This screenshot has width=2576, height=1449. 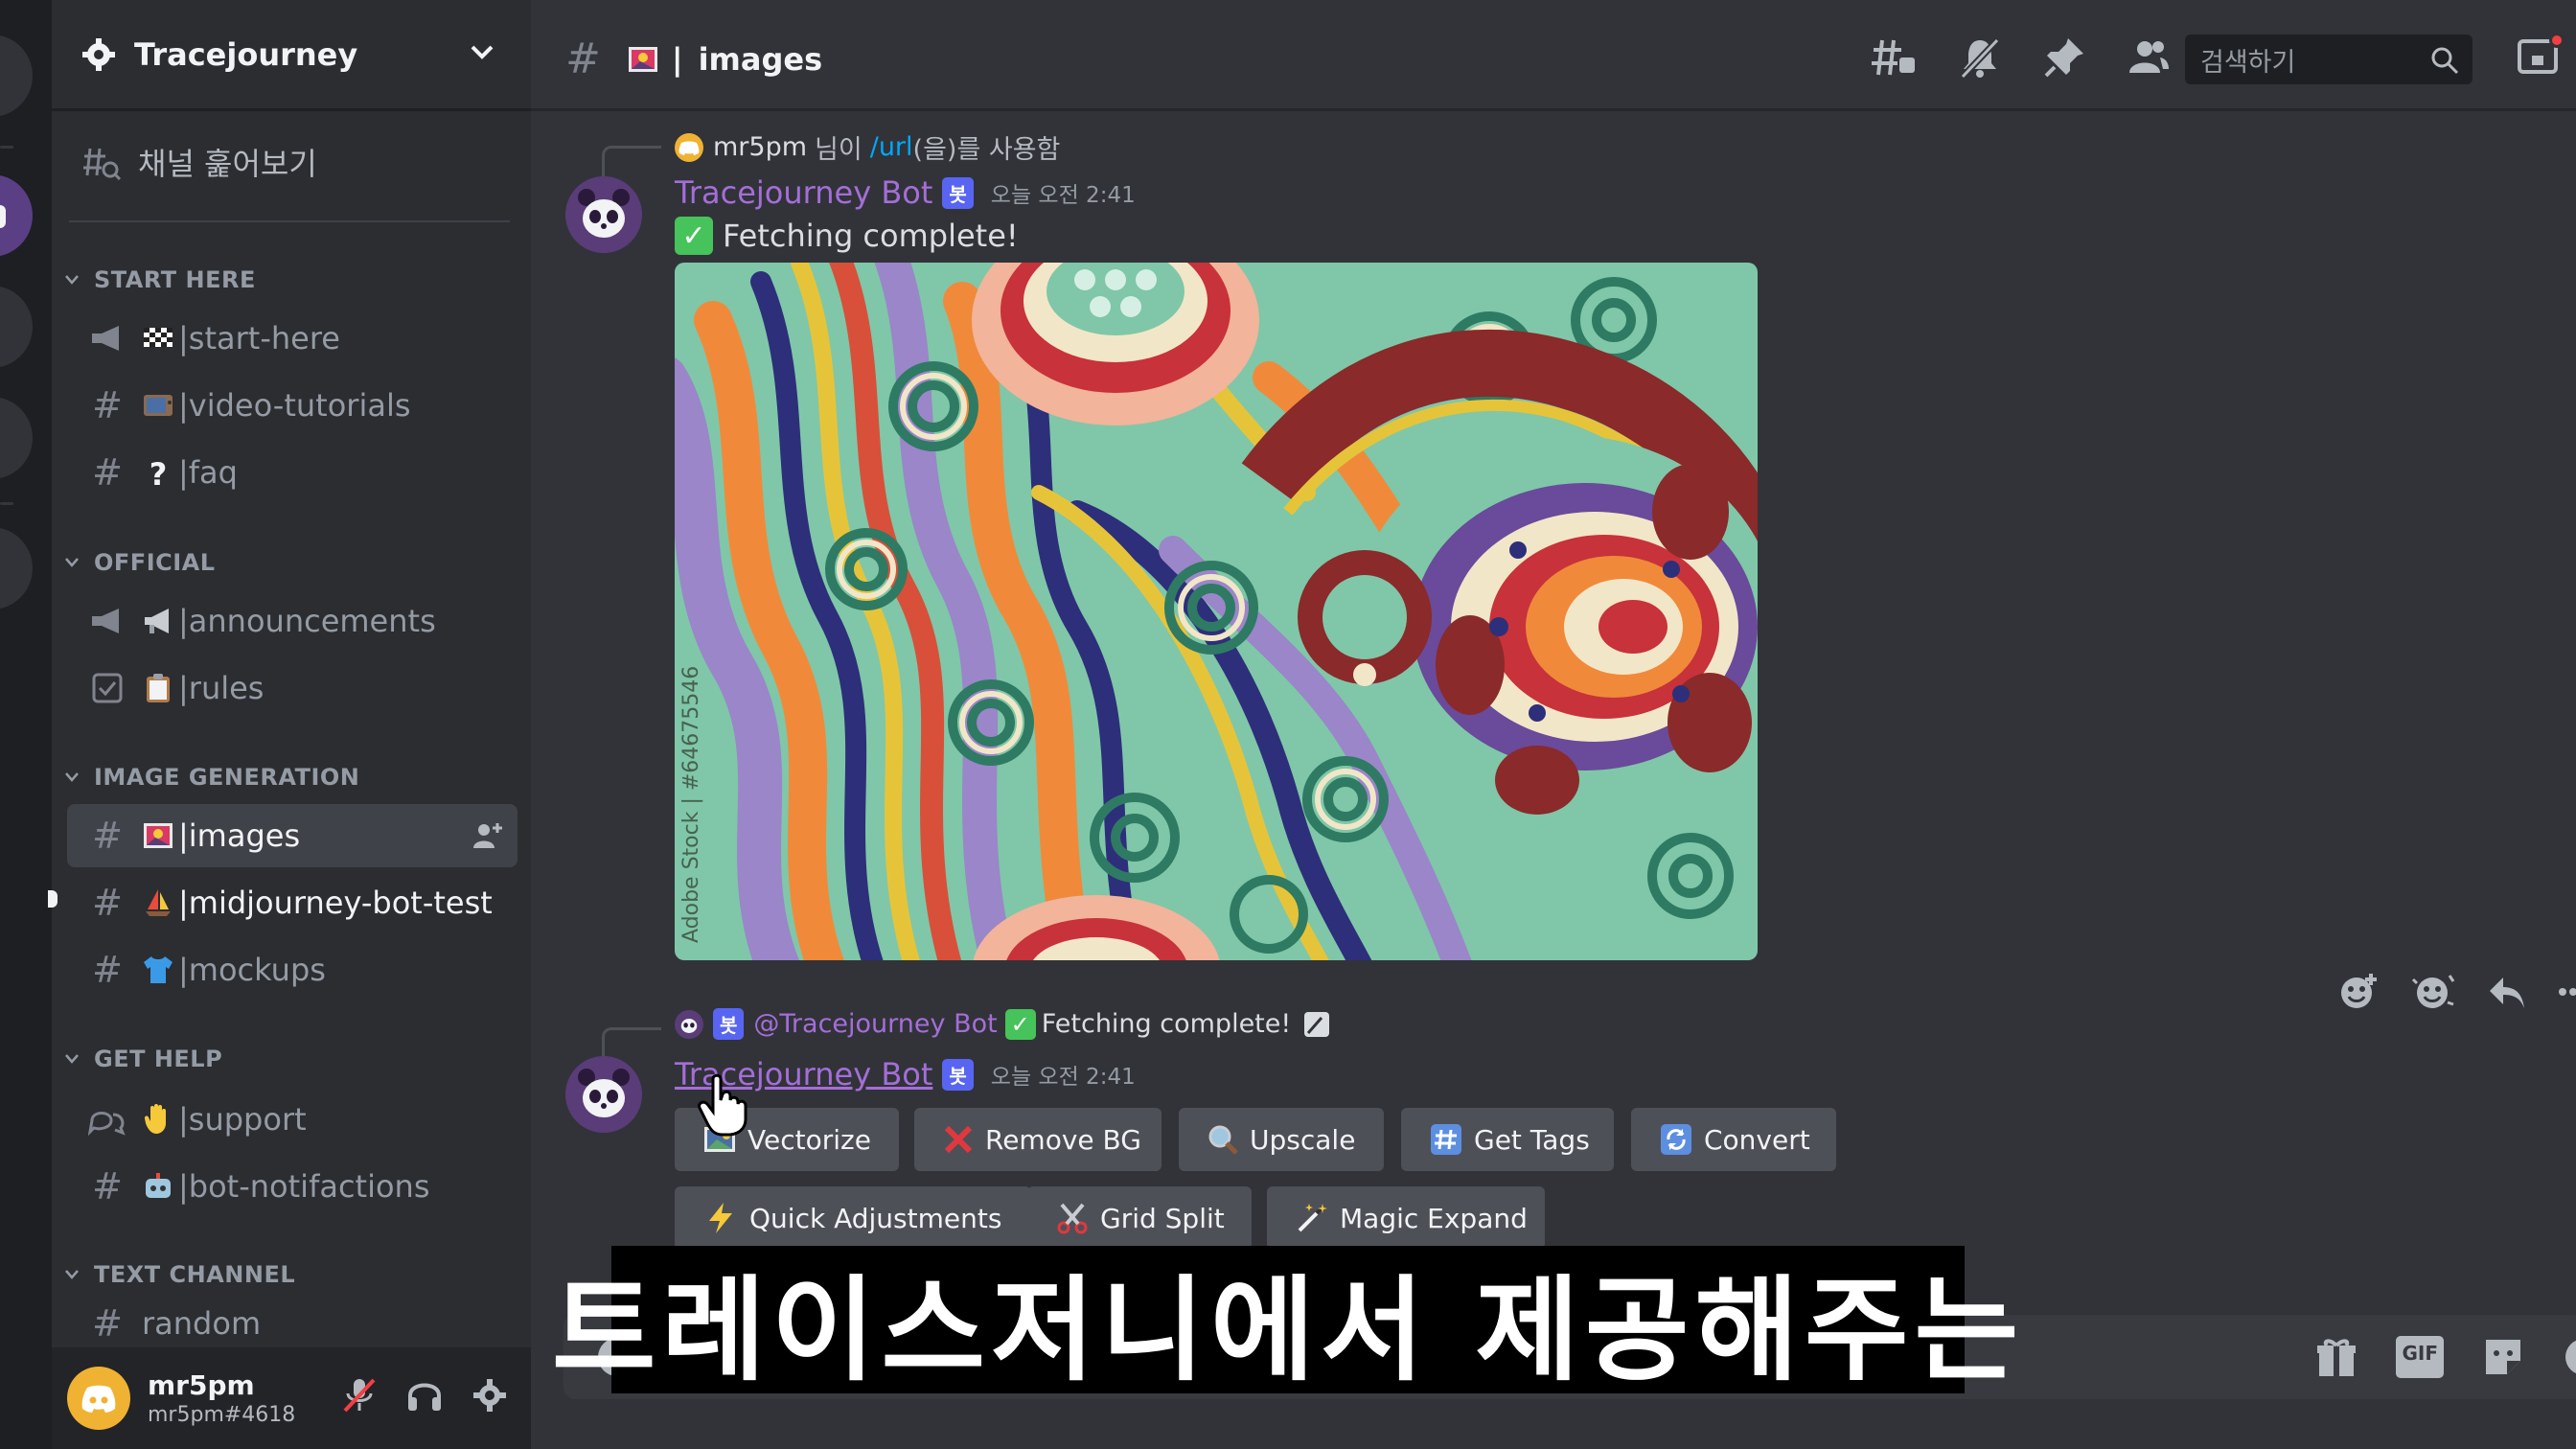 I want to click on get-tags-button: Get Tags, so click(x=1507, y=1139).